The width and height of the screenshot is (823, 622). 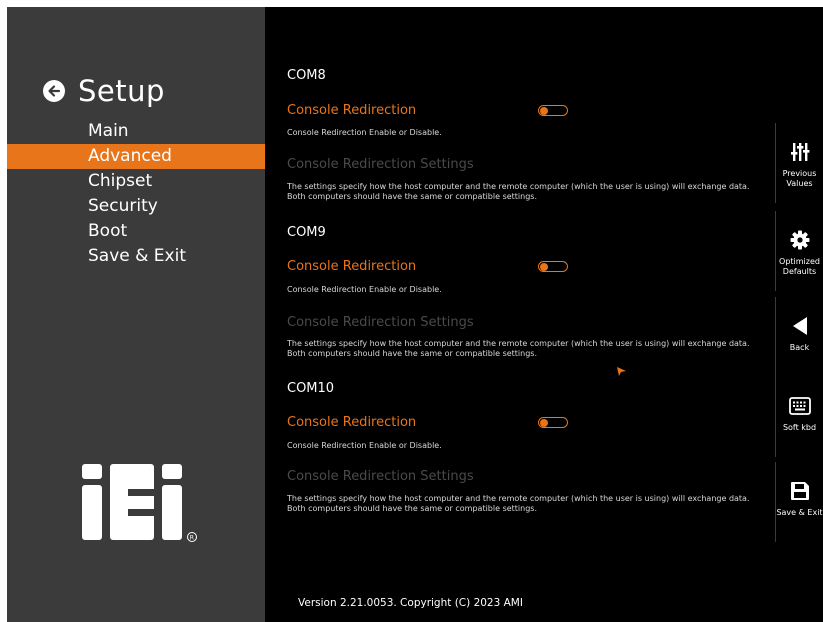 What do you see at coordinates (553, 266) in the screenshot?
I see `console-redirection-toggle-com9` at bounding box center [553, 266].